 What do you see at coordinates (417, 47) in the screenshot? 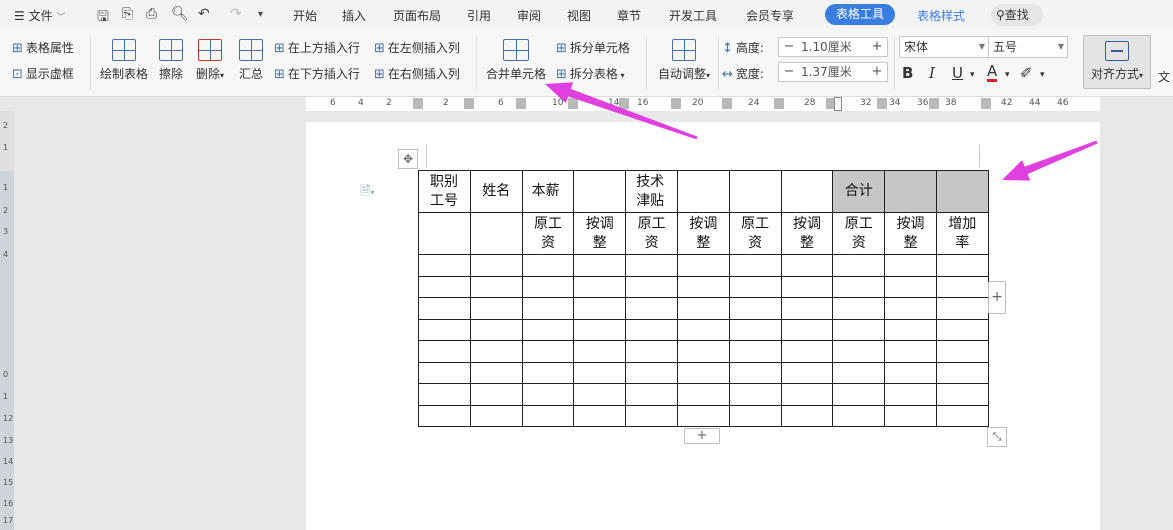
I see `insert-col-left-button: ⊞ 在左侧插入列` at bounding box center [417, 47].